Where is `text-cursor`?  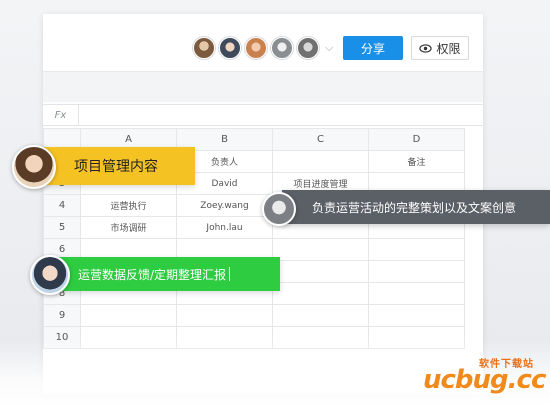
text-cursor is located at coordinates (230, 274).